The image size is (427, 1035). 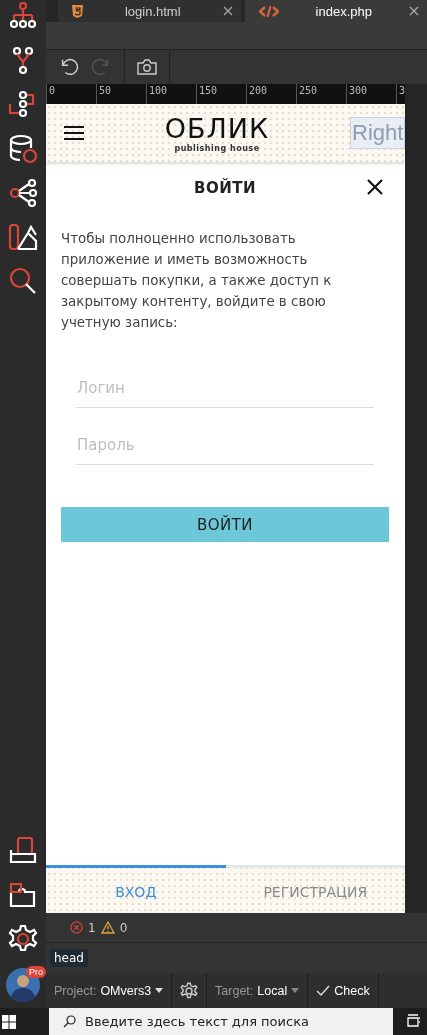 What do you see at coordinates (107, 927) in the screenshot?
I see `warning-icon` at bounding box center [107, 927].